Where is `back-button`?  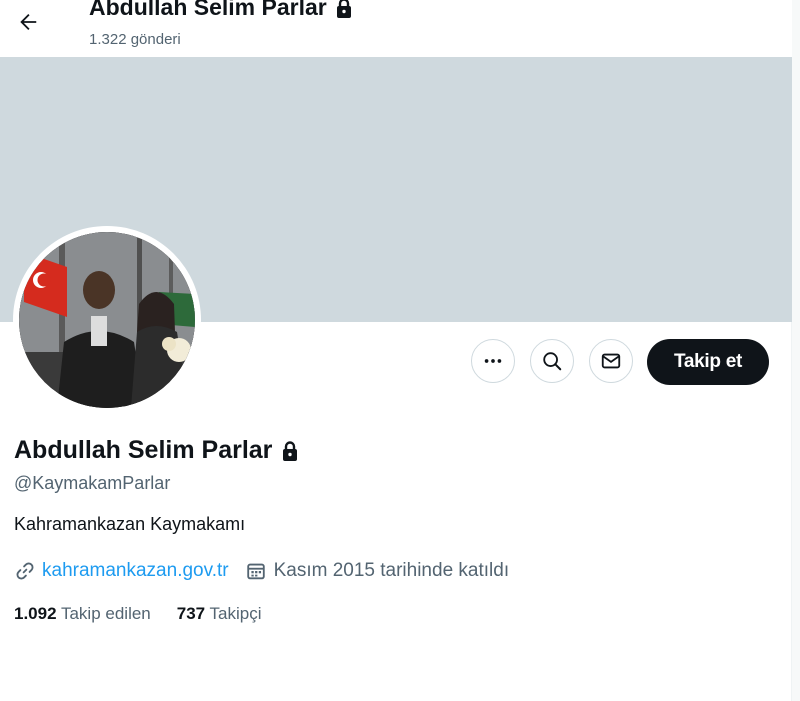 back-button is located at coordinates (28, 22).